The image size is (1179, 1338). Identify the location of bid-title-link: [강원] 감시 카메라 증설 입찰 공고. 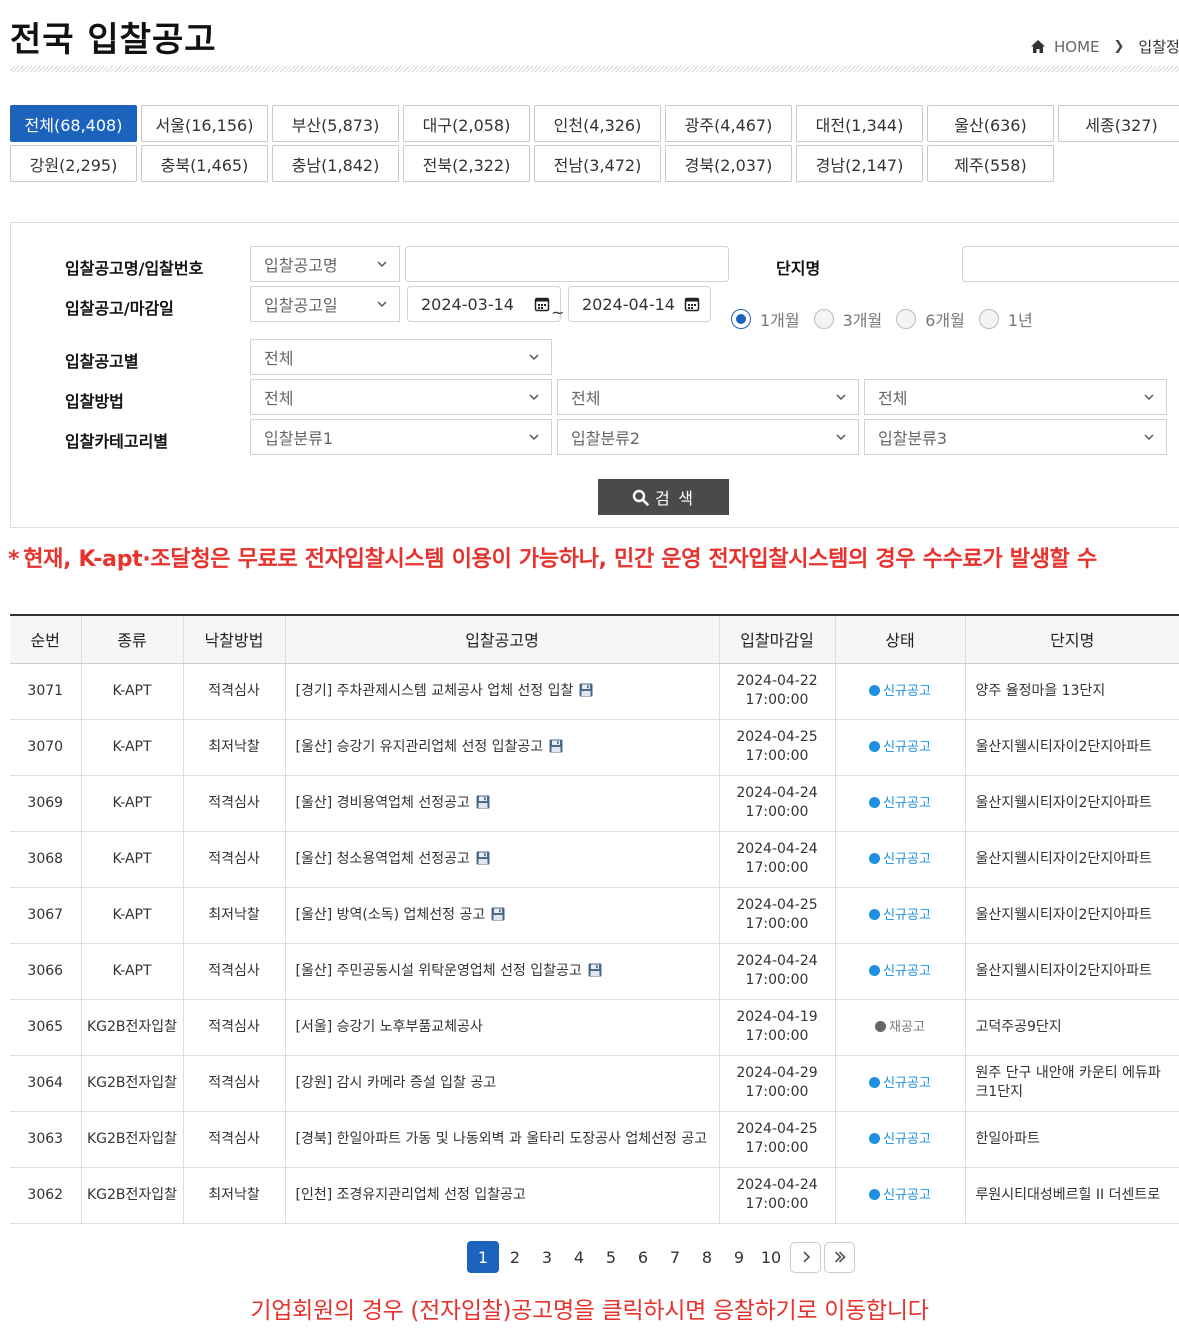
(396, 1083).